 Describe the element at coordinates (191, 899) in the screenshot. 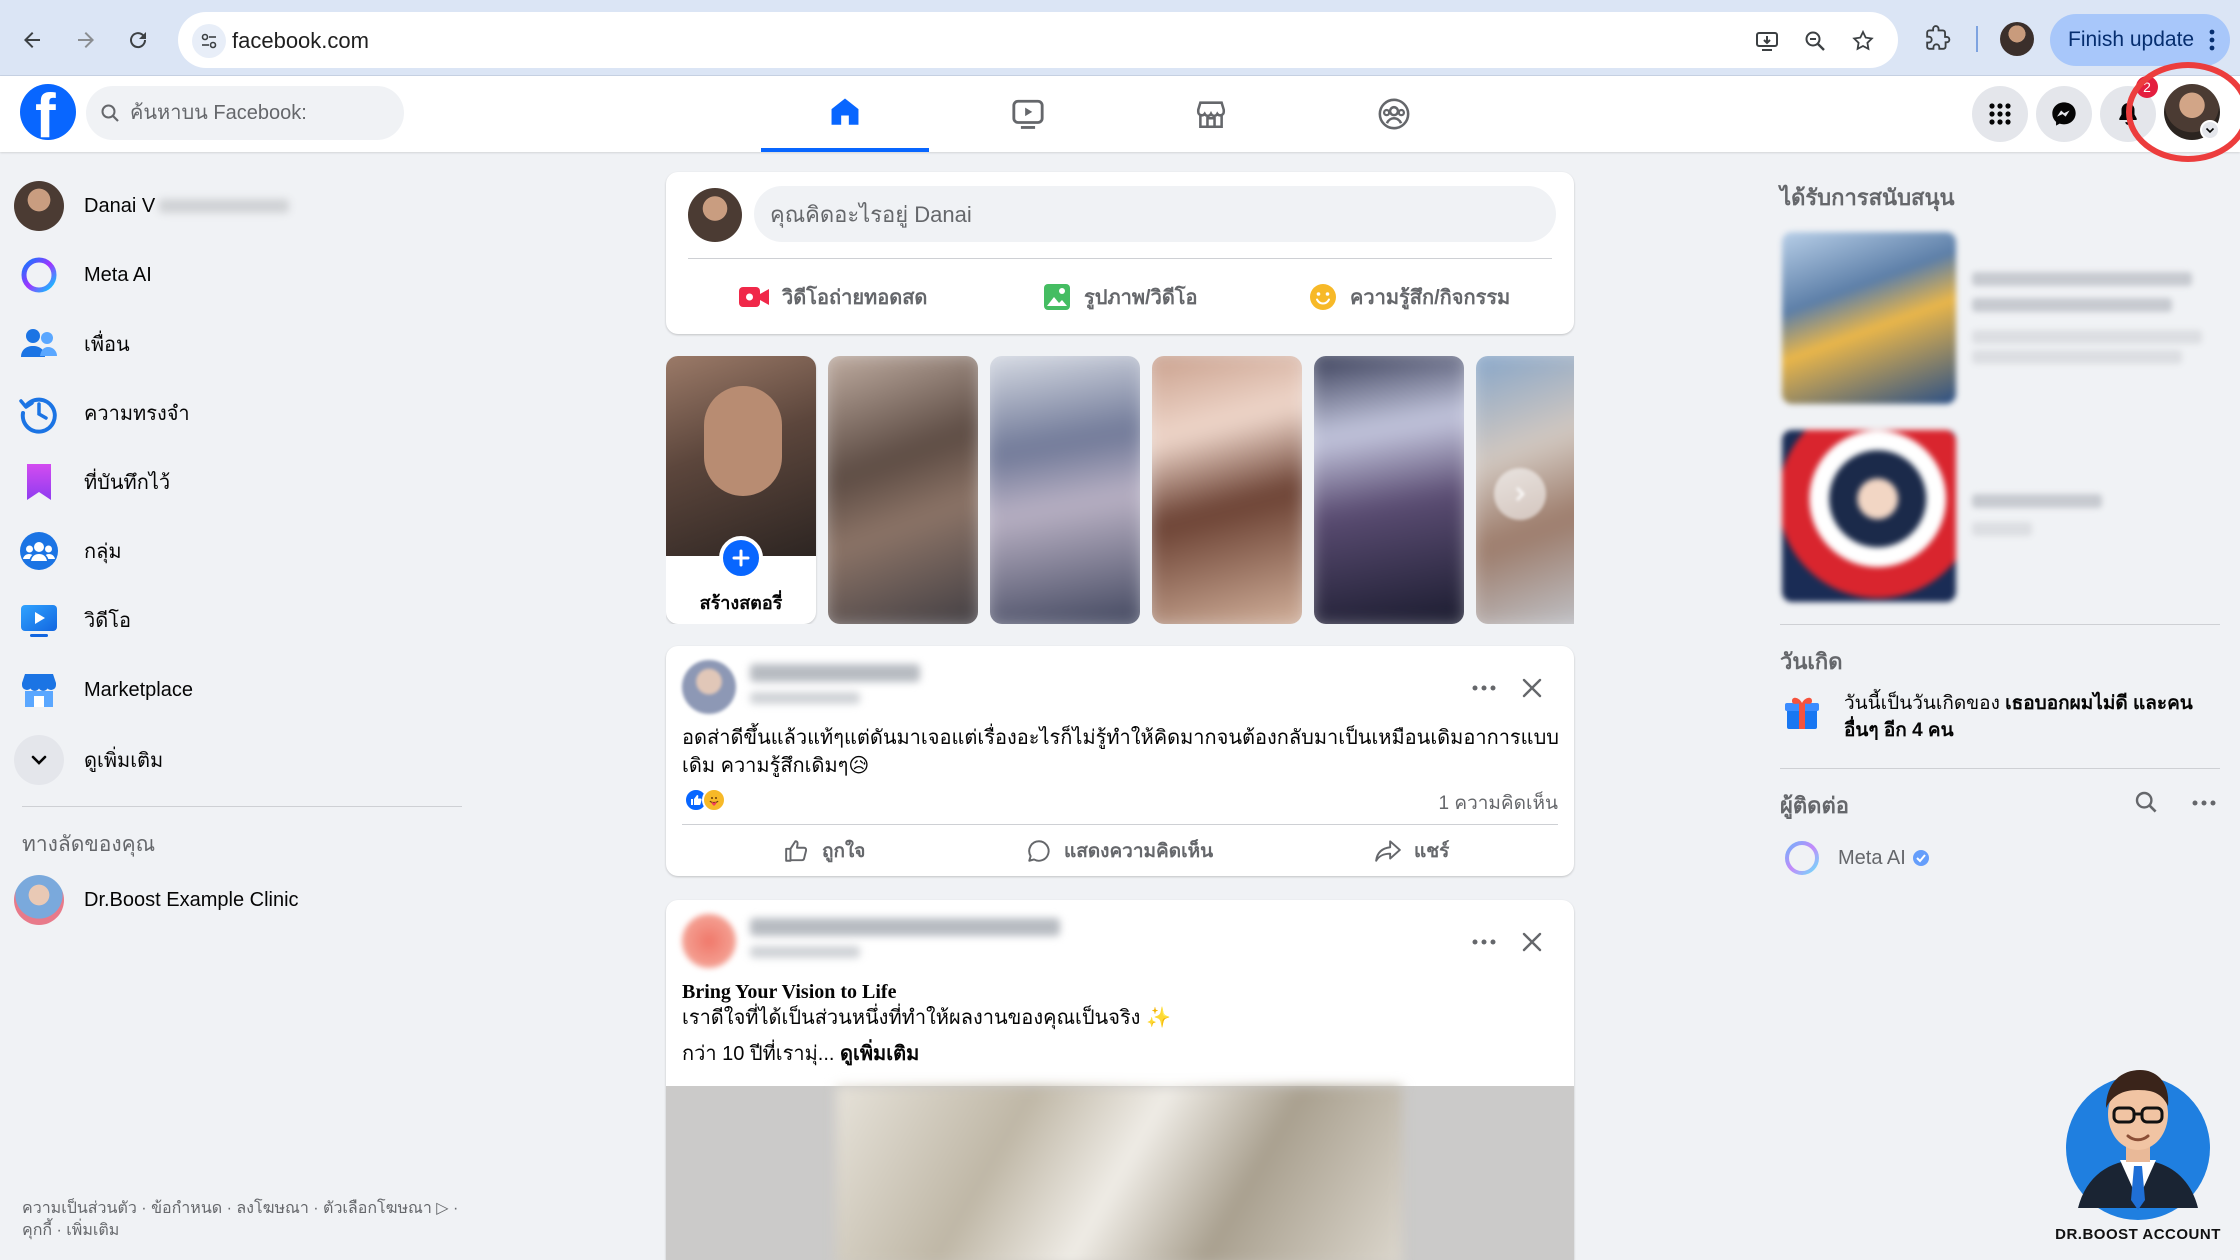

I see `shortcut-label: Dr.Boost Example Clinic` at that location.